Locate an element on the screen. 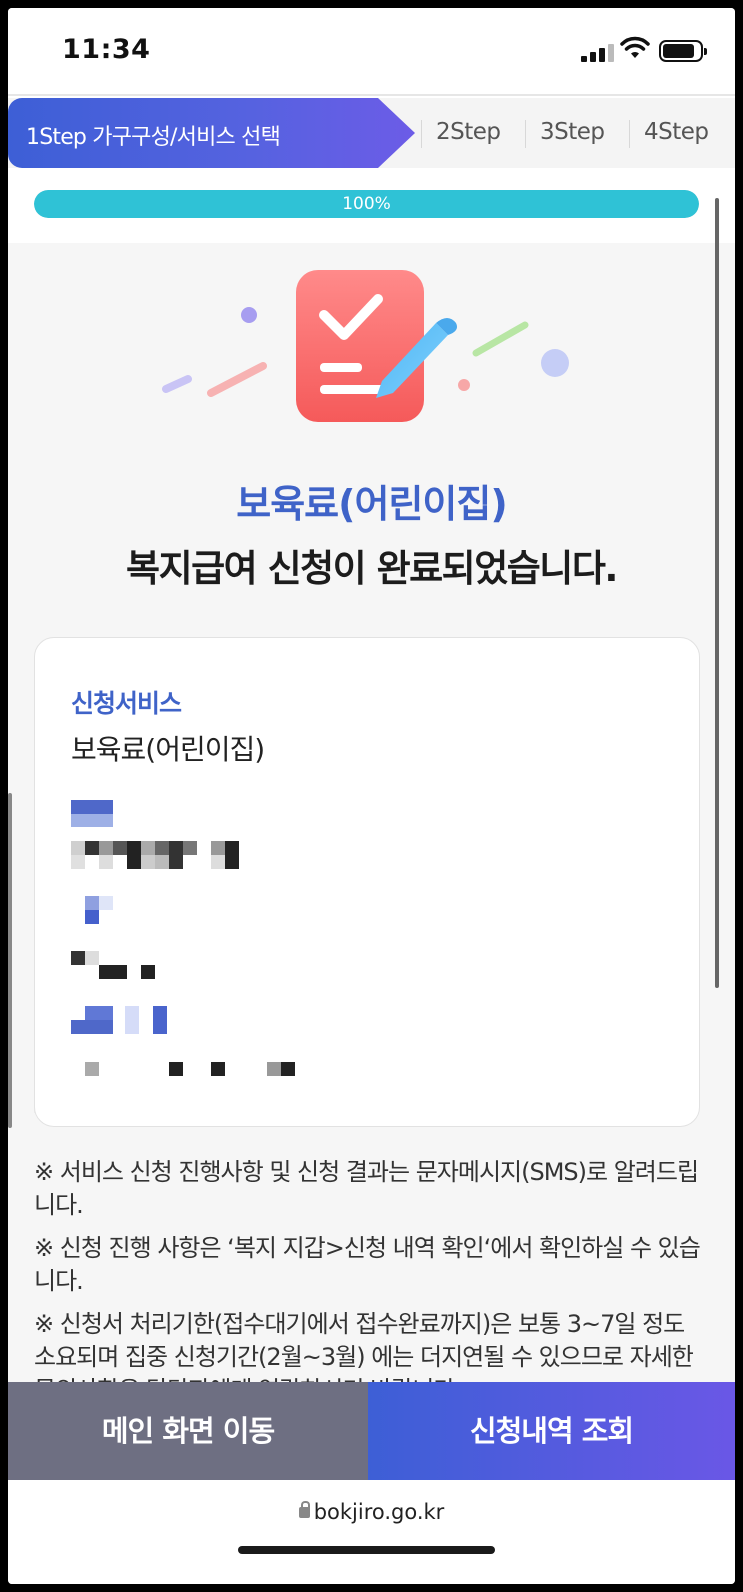 The width and height of the screenshot is (743, 1592). service-title: 보육료(어린이집) is located at coordinates (371, 504).